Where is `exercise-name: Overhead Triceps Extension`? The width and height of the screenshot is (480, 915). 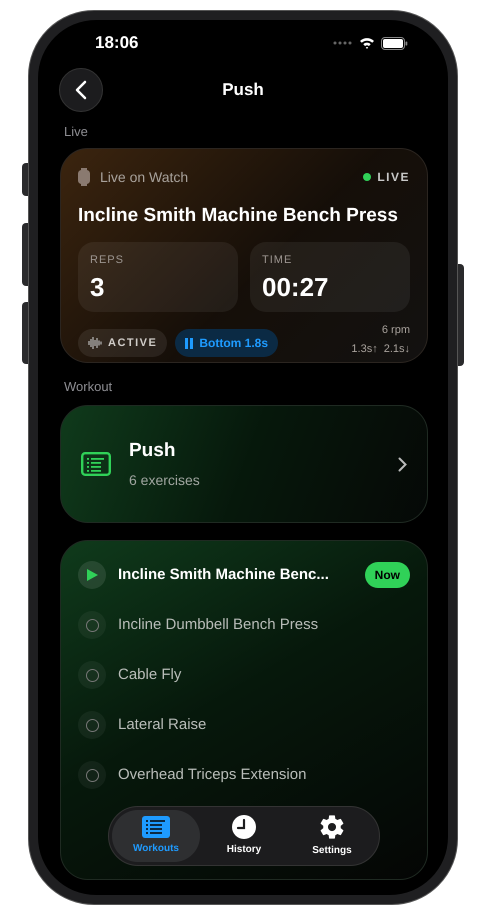 exercise-name: Overhead Triceps Extension is located at coordinates (213, 774).